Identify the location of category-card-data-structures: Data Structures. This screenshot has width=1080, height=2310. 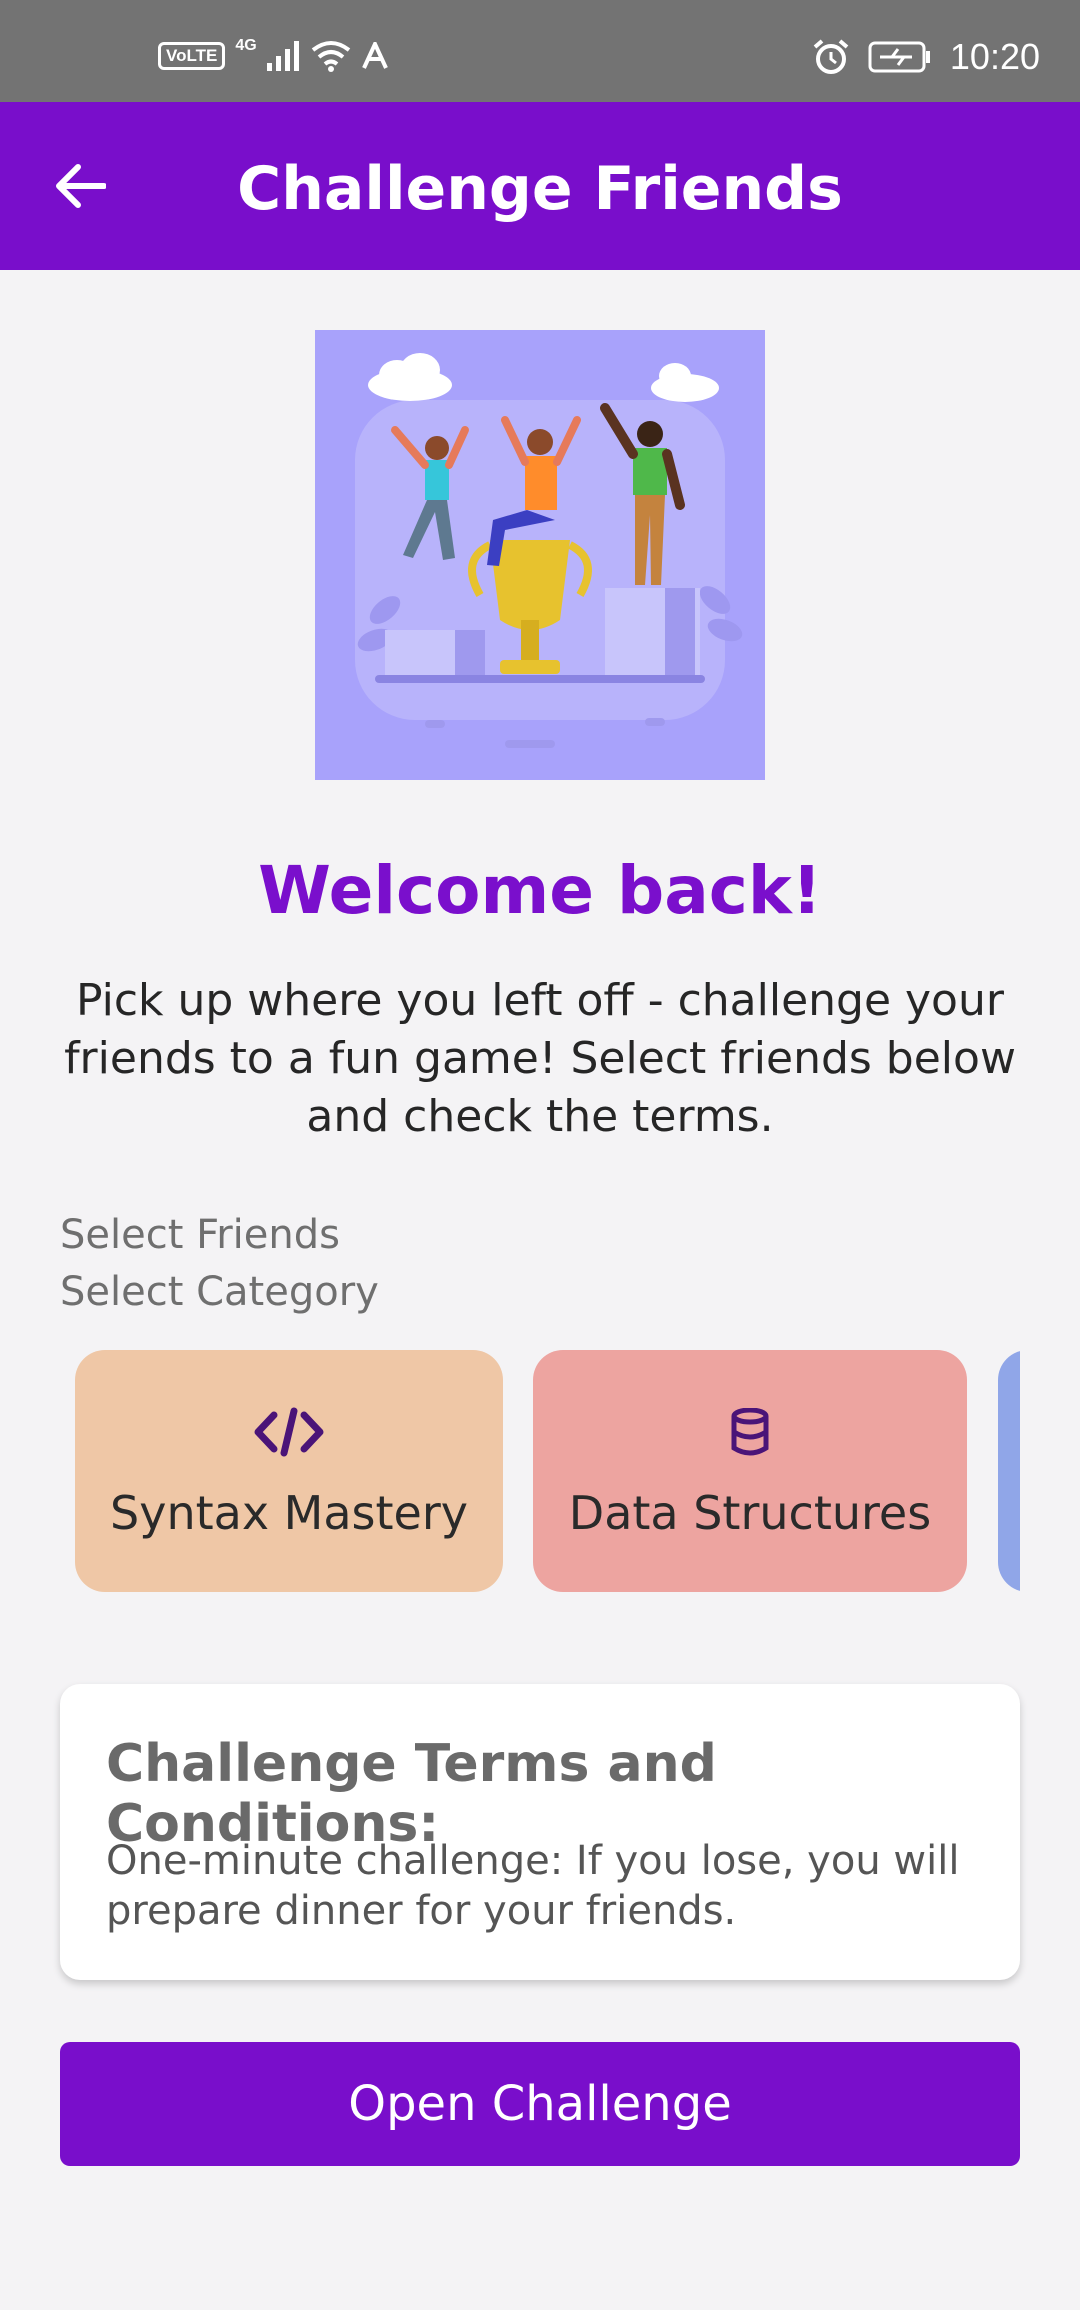
(750, 1471).